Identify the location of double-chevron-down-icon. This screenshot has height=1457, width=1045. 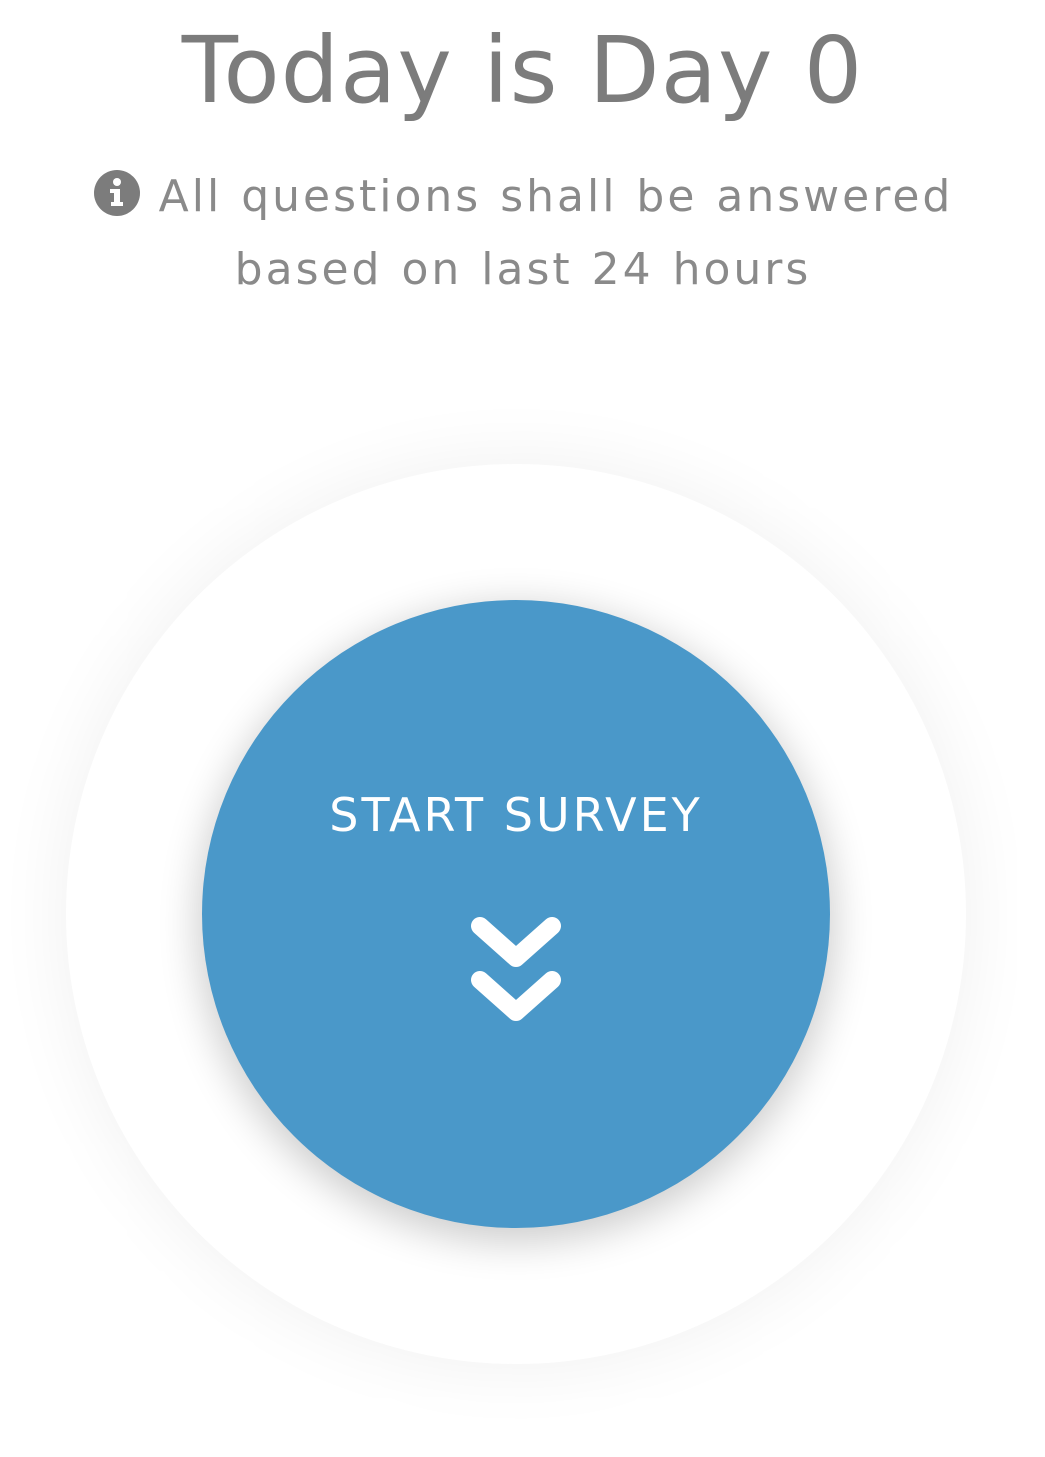
(516, 969).